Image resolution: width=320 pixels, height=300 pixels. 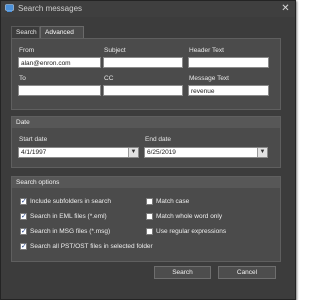 What do you see at coordinates (285, 8) in the screenshot?
I see `close-icon: ✕` at bounding box center [285, 8].